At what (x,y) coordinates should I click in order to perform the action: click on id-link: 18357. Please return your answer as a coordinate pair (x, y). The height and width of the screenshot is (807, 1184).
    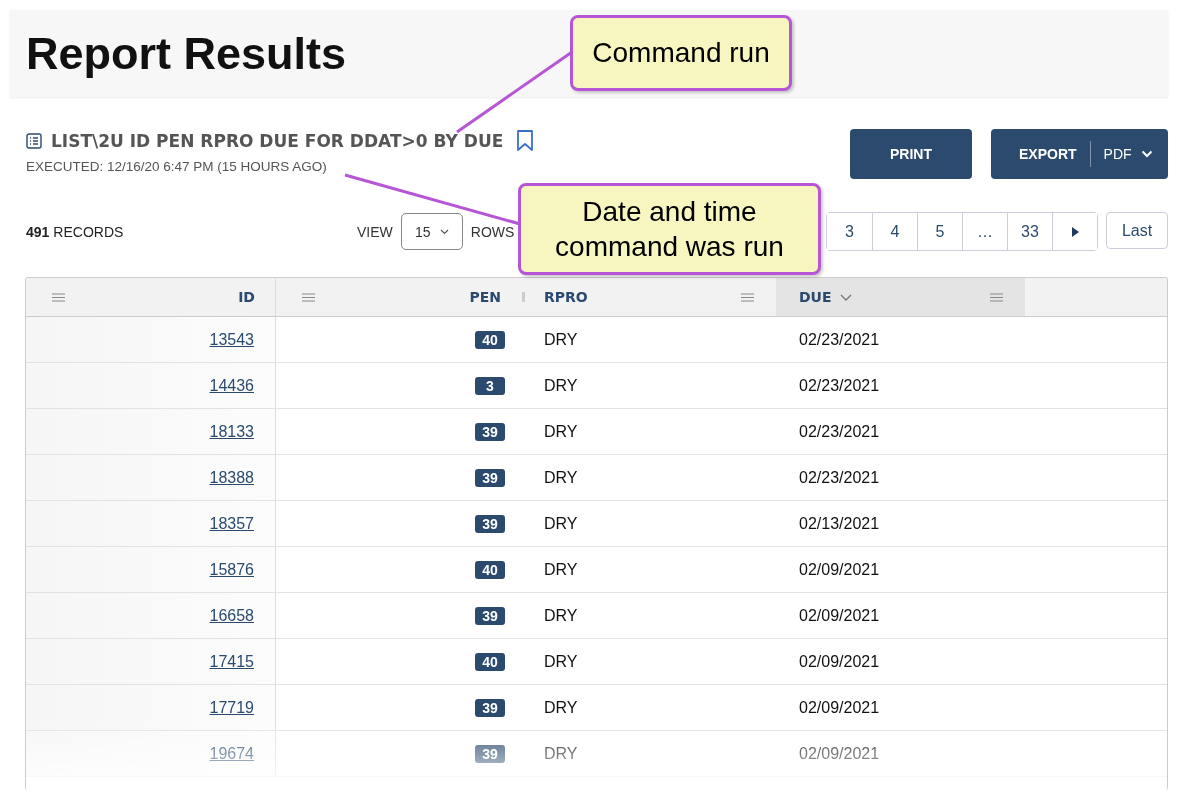
    Looking at the image, I should click on (231, 523).